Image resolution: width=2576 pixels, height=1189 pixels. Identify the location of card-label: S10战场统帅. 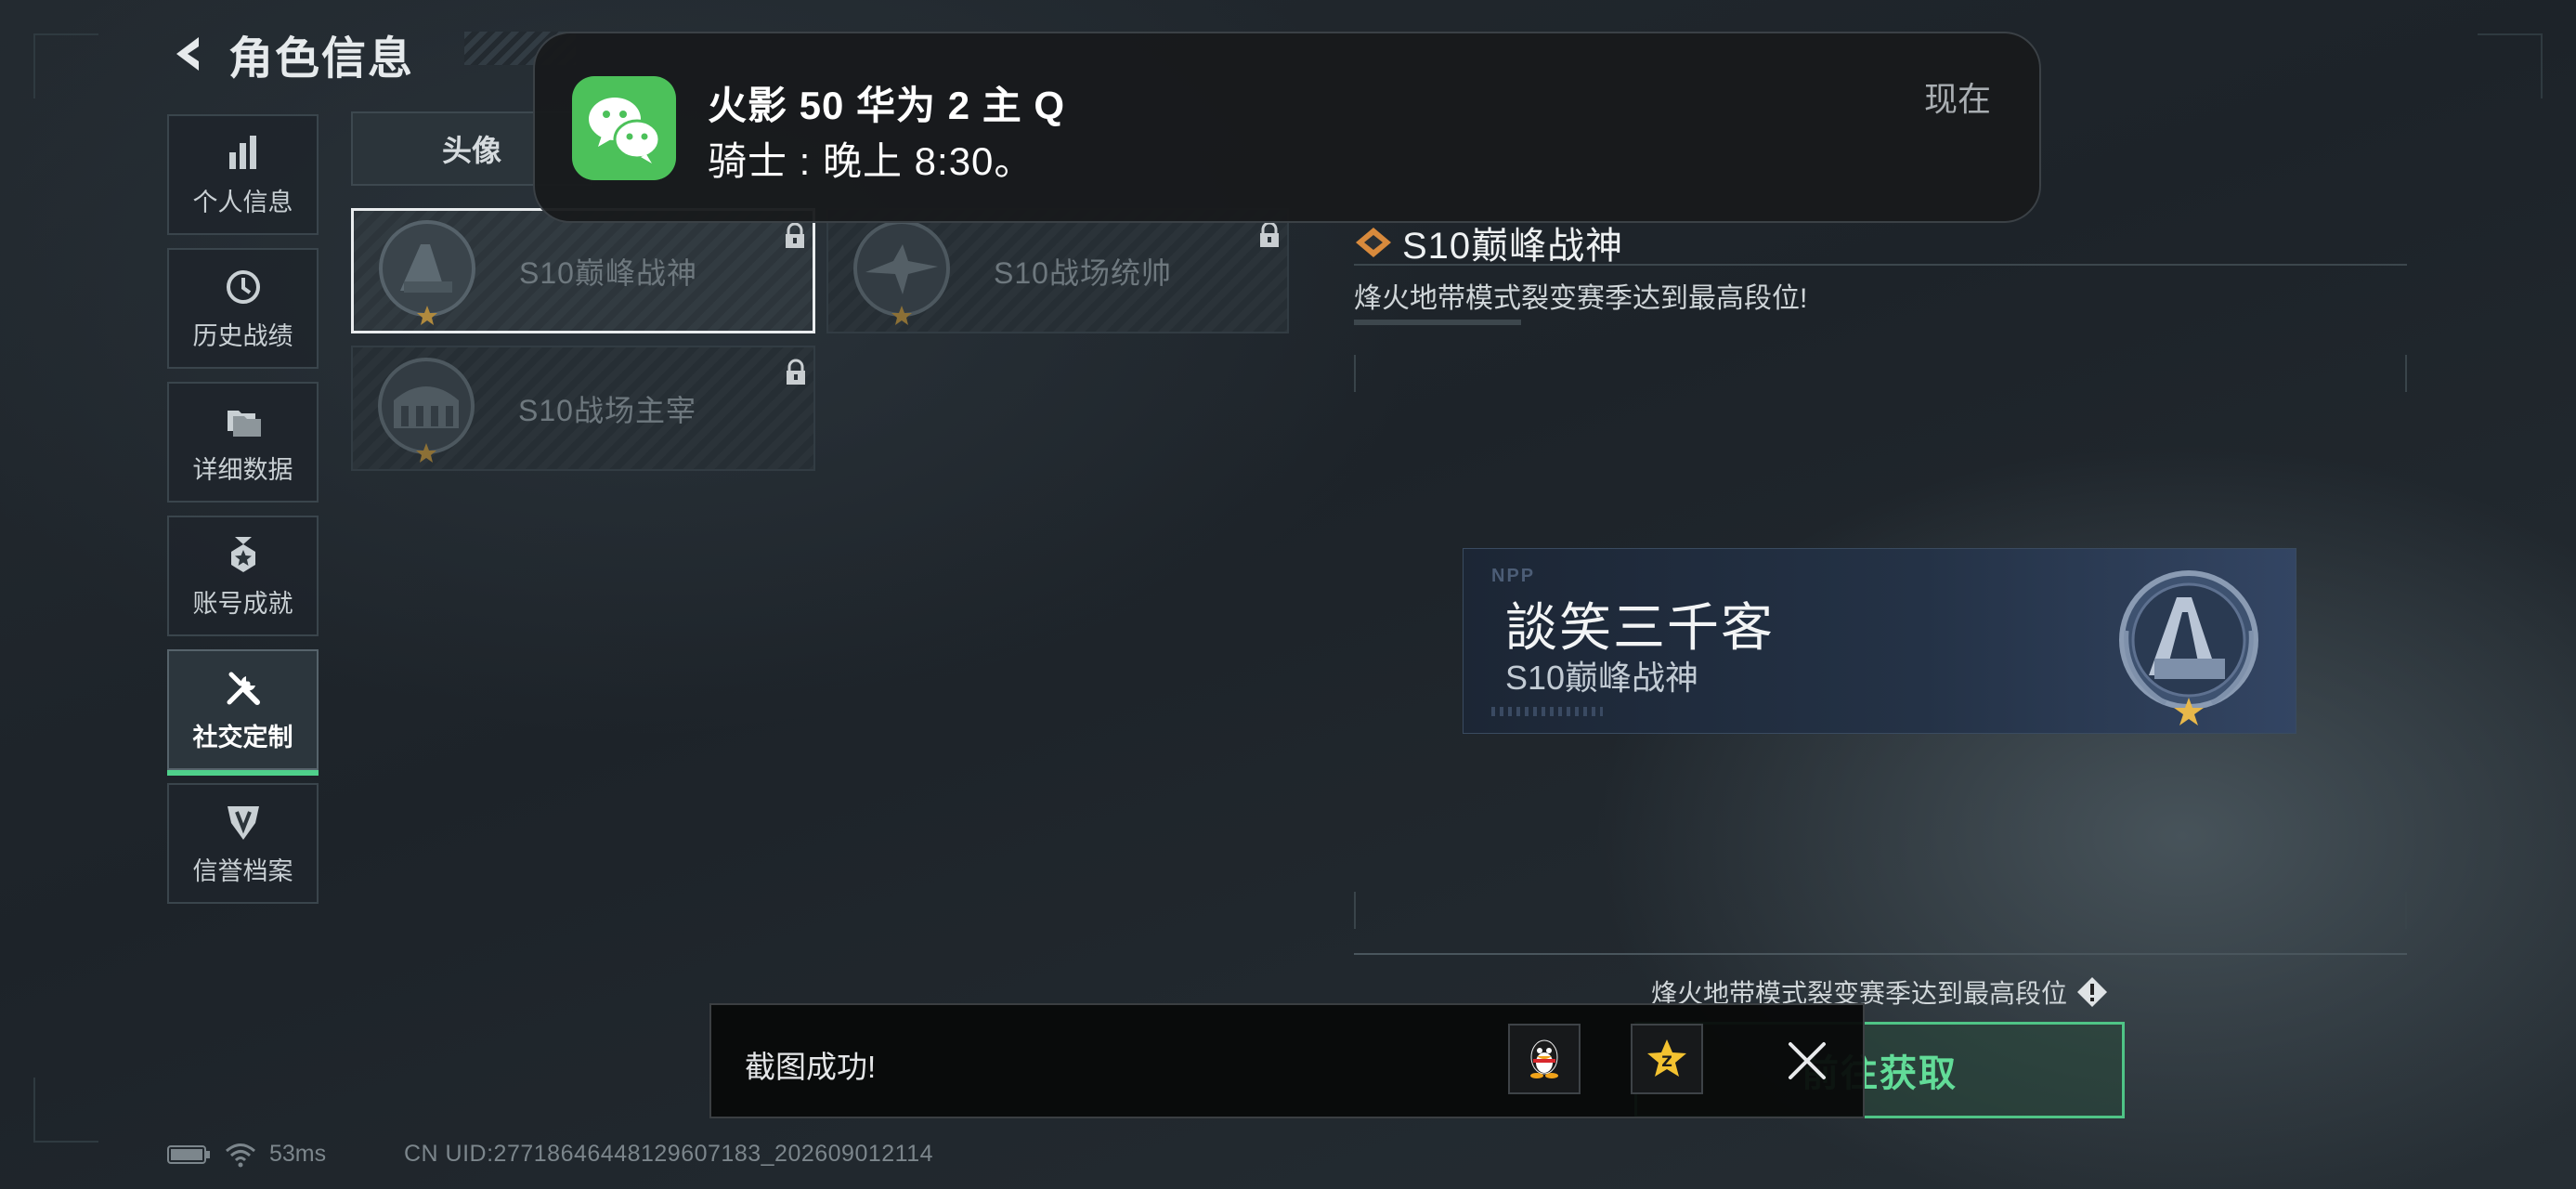
(1083, 272).